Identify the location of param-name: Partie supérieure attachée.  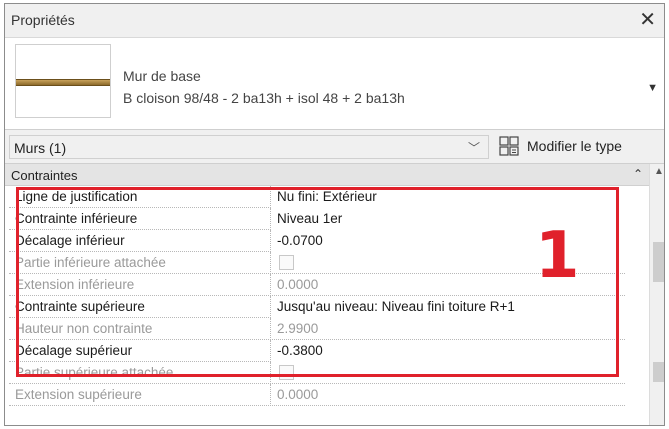
(140, 373).